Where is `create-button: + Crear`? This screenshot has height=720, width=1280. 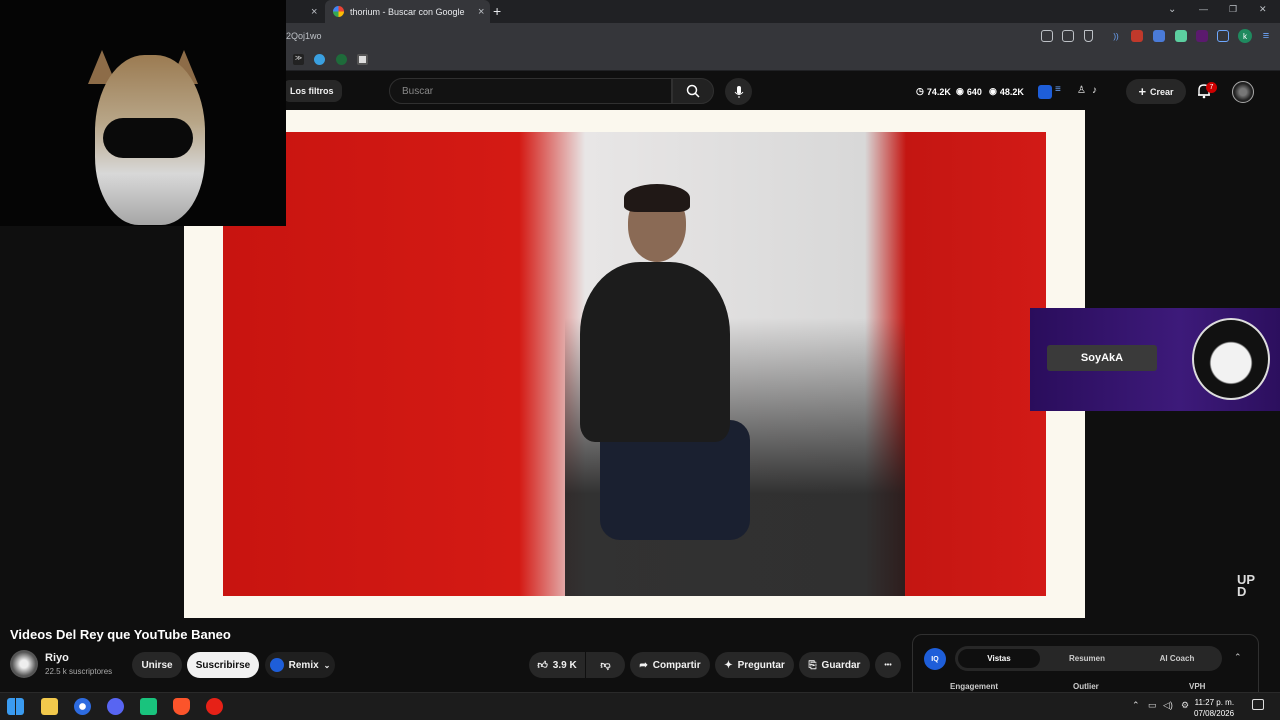 create-button: + Crear is located at coordinates (1156, 91).